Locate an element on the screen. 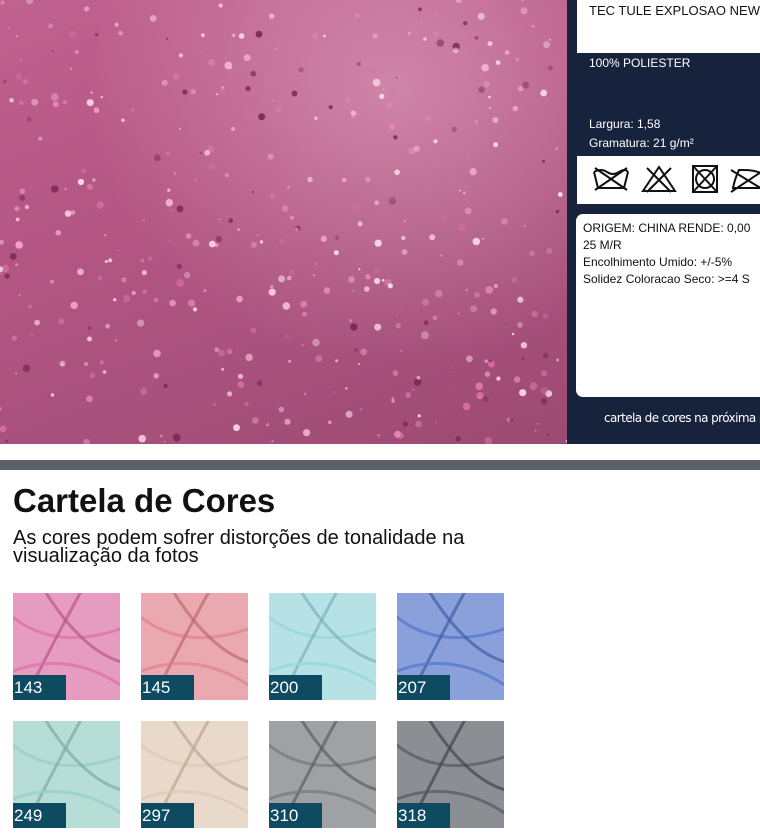 This screenshot has width=760, height=838. swatch-207: 207 is located at coordinates (450, 646).